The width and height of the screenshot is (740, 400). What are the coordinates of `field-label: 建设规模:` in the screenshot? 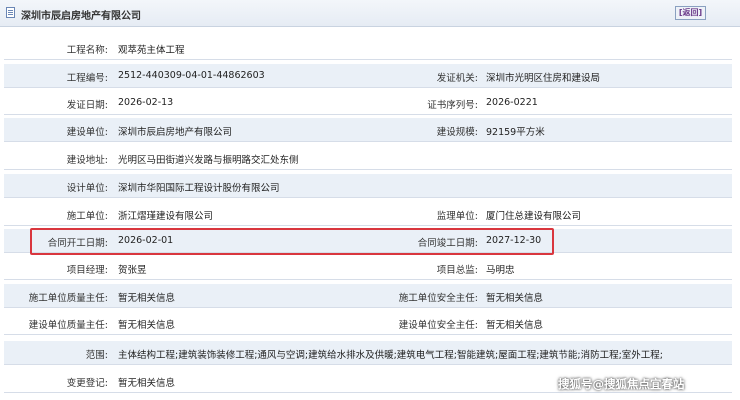 It's located at (457, 132).